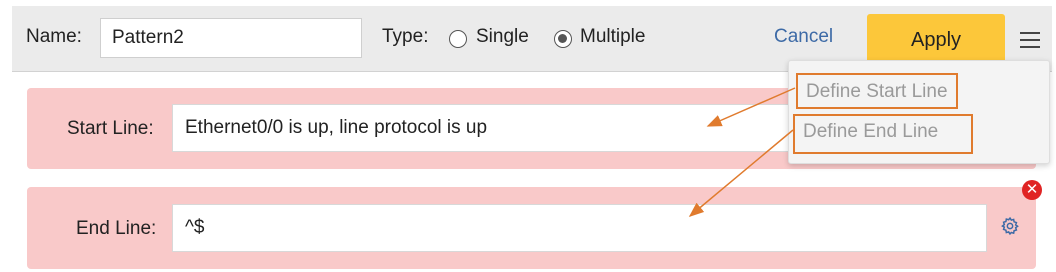  What do you see at coordinates (405, 36) in the screenshot?
I see `type-label: Type:` at bounding box center [405, 36].